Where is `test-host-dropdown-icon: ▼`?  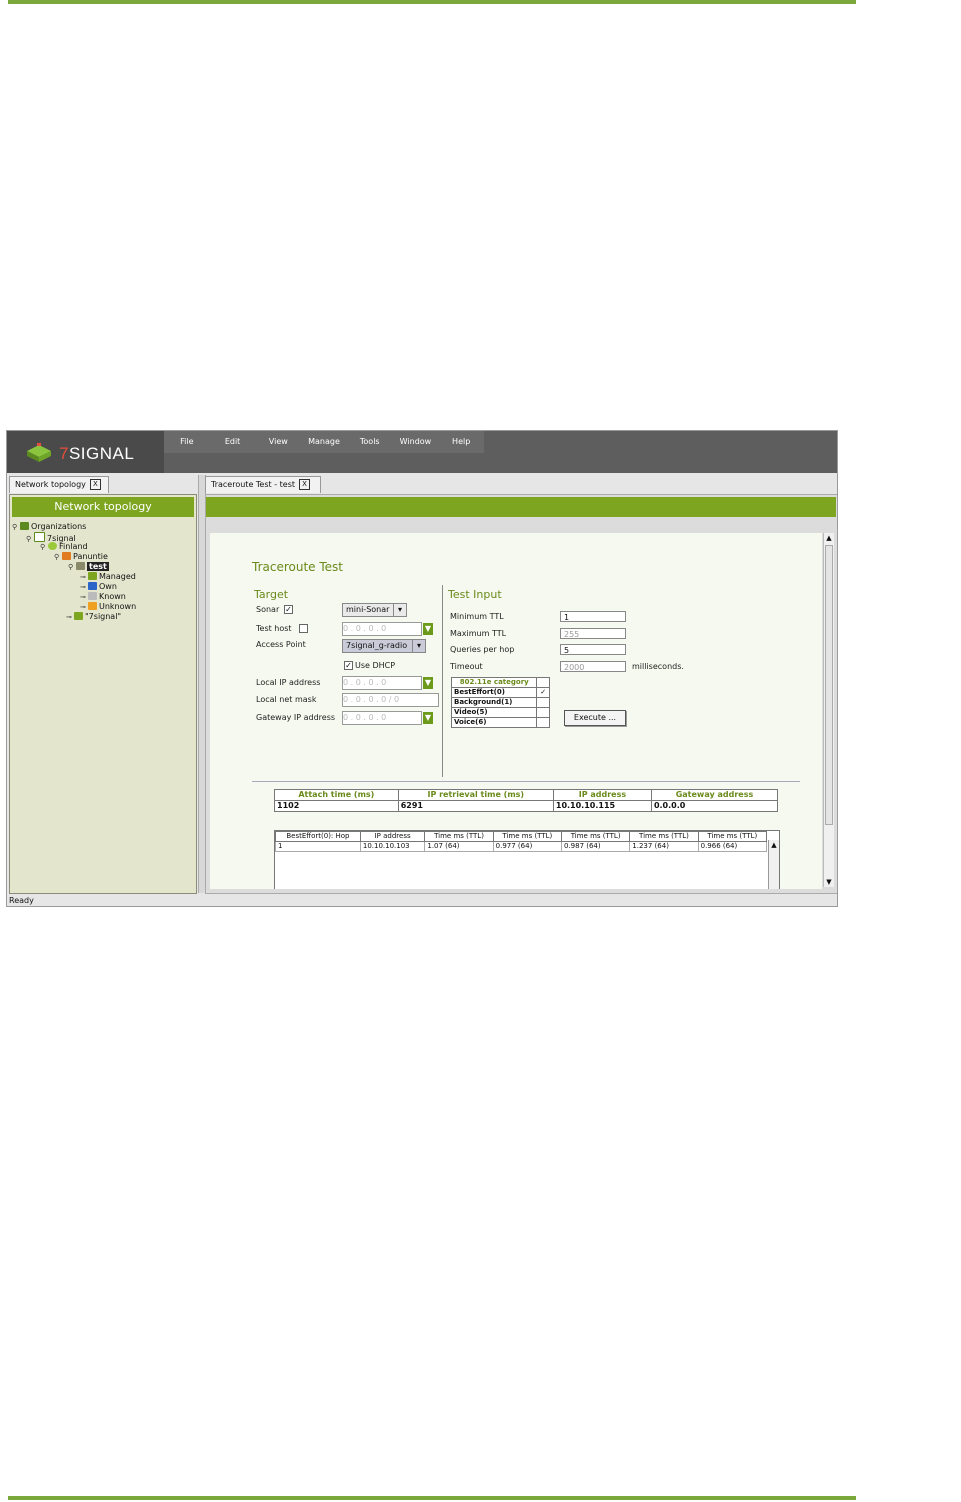 test-host-dropdown-icon: ▼ is located at coordinates (428, 629).